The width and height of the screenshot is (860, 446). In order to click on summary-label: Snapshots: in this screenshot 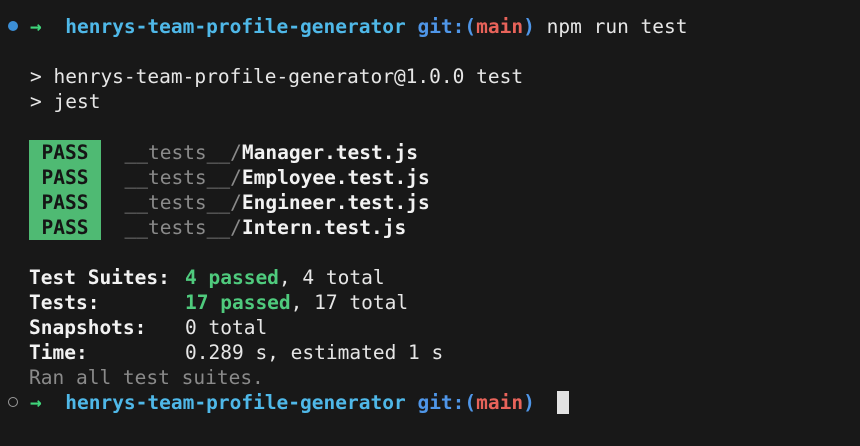, I will do `click(88, 327)`.